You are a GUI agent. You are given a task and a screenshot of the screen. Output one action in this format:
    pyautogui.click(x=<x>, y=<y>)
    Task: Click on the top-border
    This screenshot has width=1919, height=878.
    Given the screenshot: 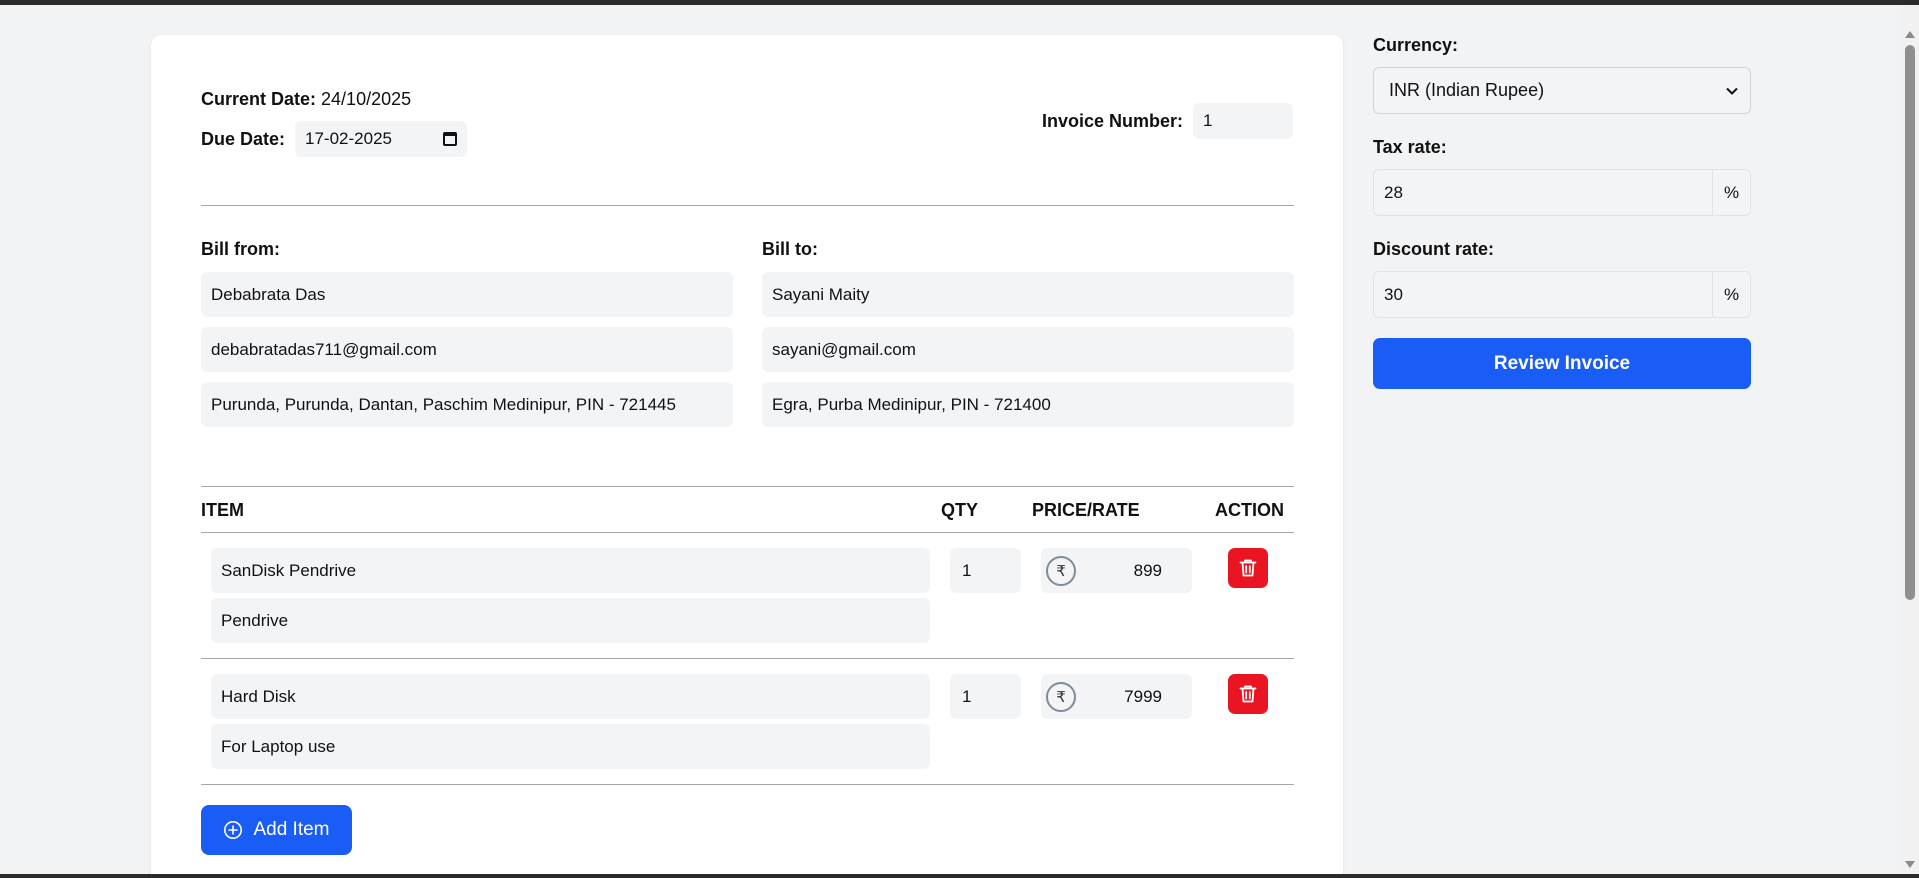 What is the action you would take?
    pyautogui.click(x=959, y=2)
    